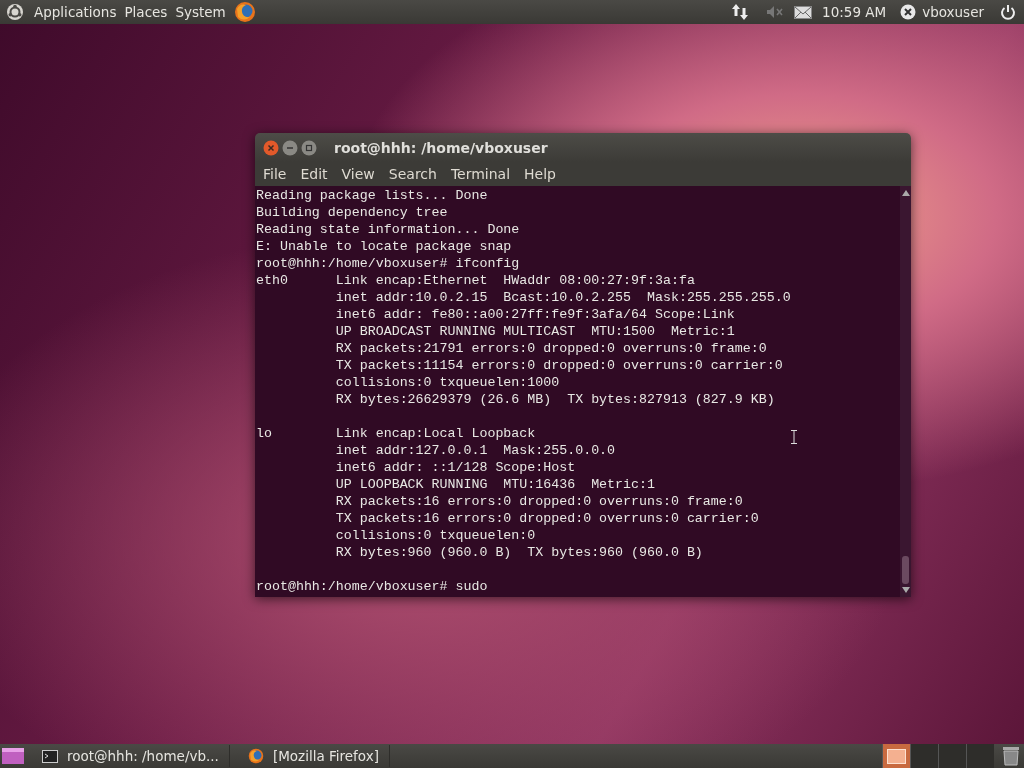 This screenshot has width=1024, height=768. What do you see at coordinates (475, 280) in the screenshot?
I see `terminal-line: eth0 Link encap:Ethernet HWaddr 08:00:27:9f:3a:fa` at bounding box center [475, 280].